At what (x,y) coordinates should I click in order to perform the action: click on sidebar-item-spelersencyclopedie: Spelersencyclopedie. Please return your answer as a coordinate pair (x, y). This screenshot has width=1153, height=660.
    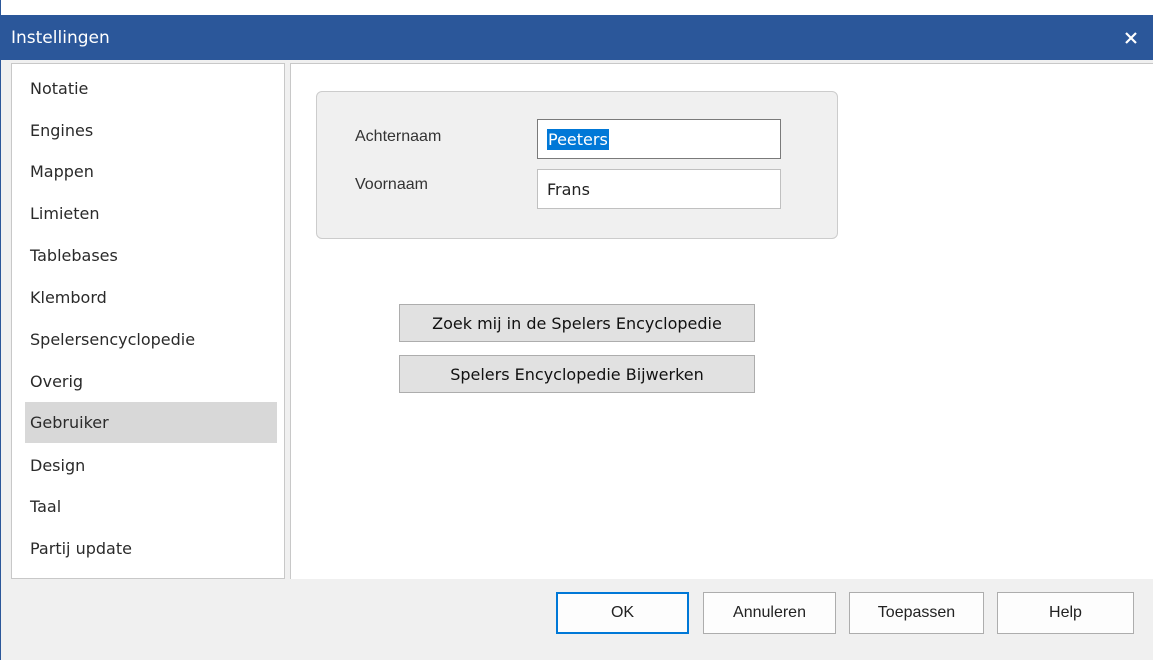
    Looking at the image, I should click on (151, 339).